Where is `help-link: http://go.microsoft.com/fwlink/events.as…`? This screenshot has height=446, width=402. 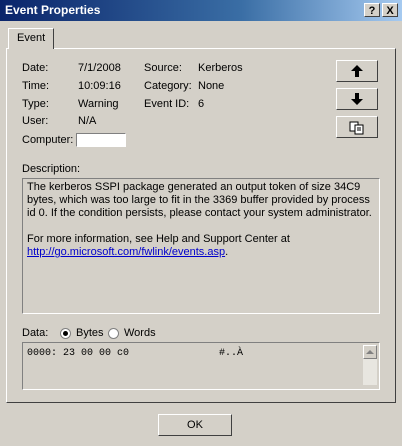 help-link: http://go.microsoft.com/fwlink/events.as… is located at coordinates (126, 252).